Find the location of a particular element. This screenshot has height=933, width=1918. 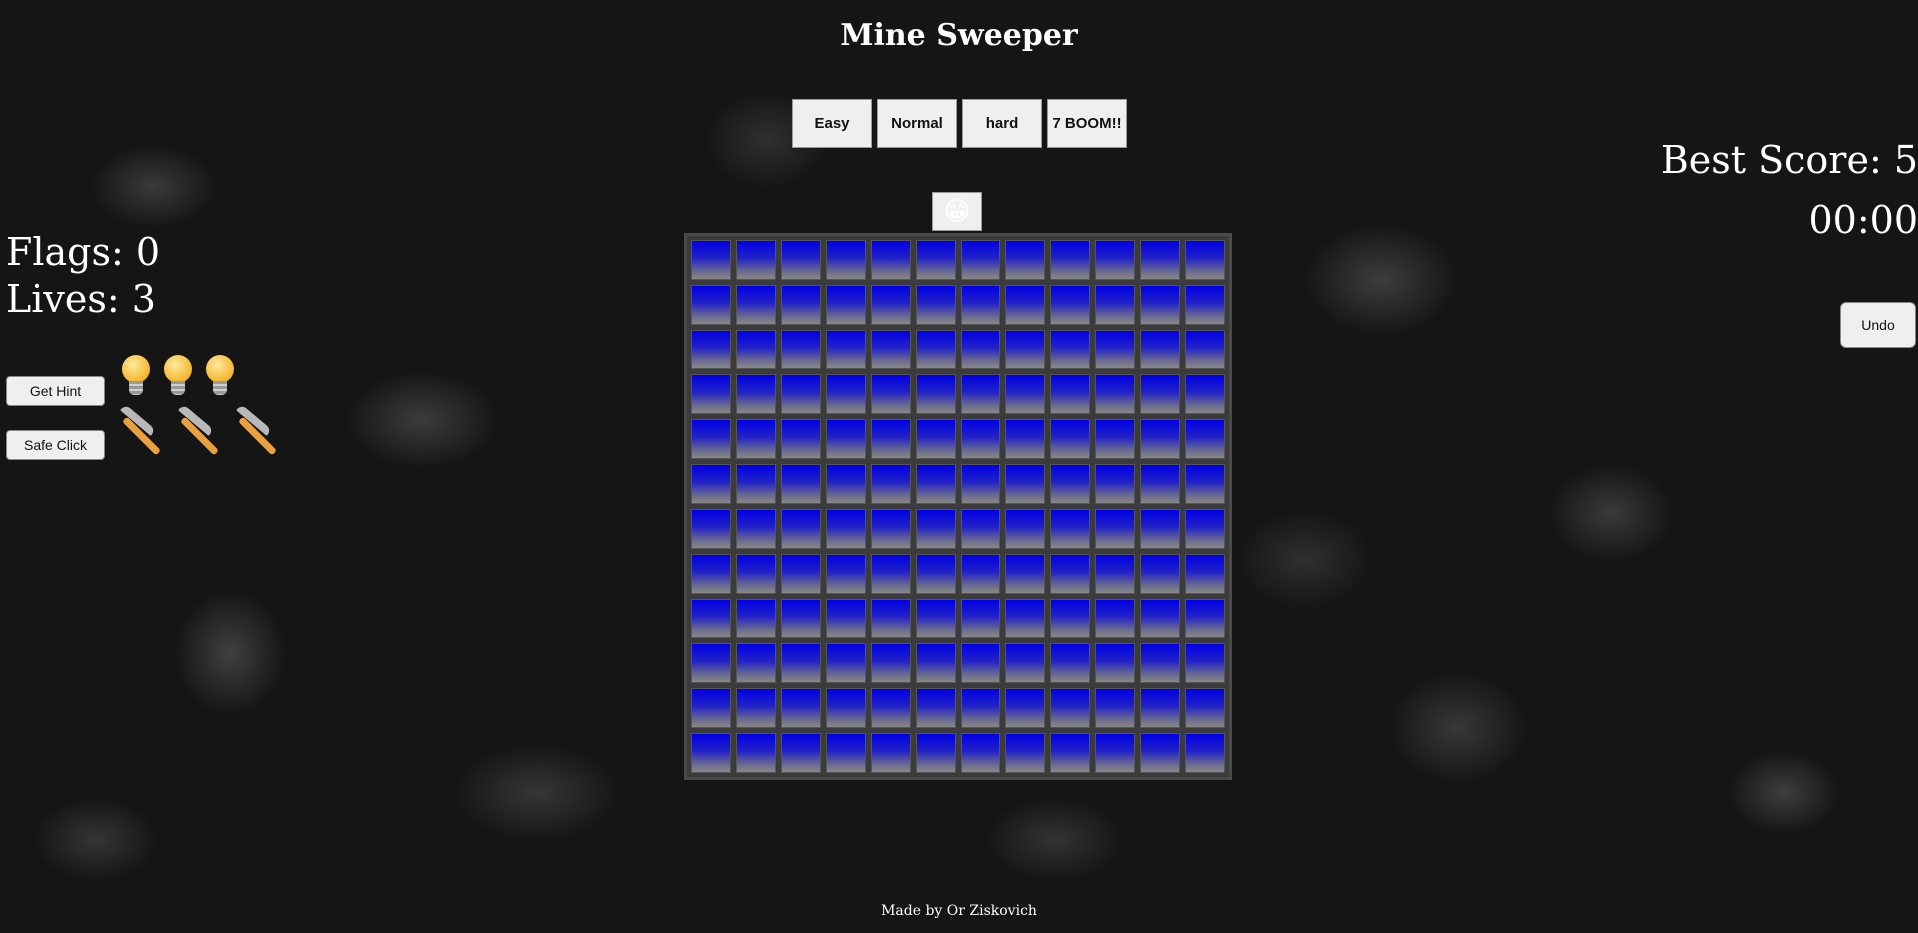

level-normal-button: Normal is located at coordinates (917, 123).